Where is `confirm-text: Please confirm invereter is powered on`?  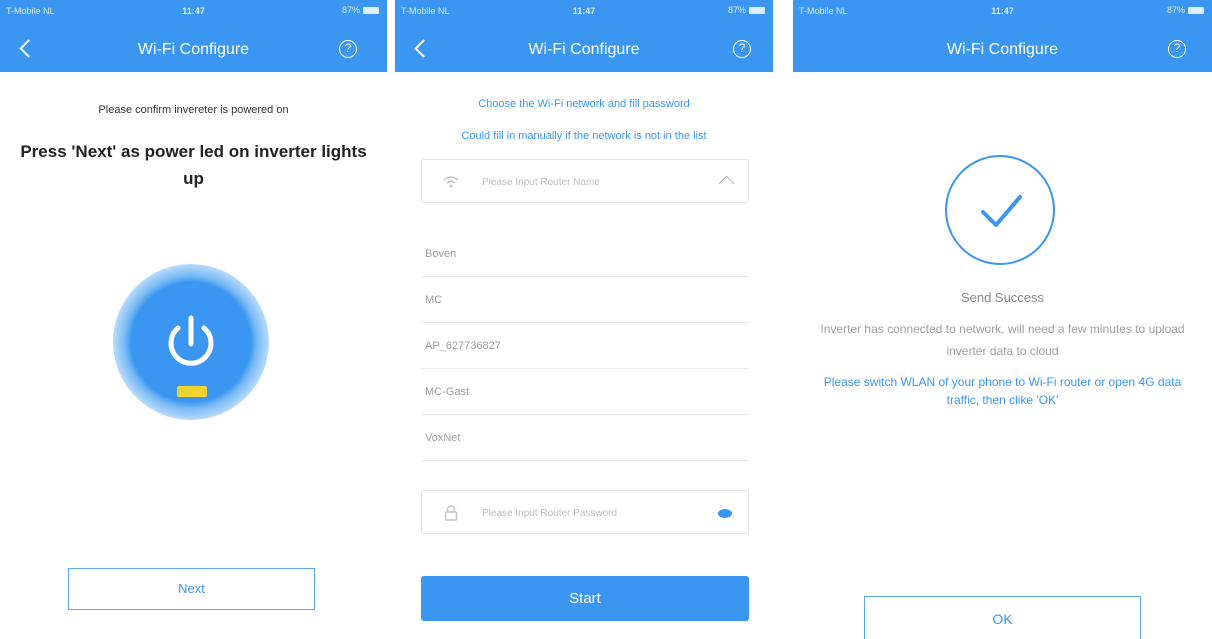 confirm-text: Please confirm invereter is powered on is located at coordinates (193, 110).